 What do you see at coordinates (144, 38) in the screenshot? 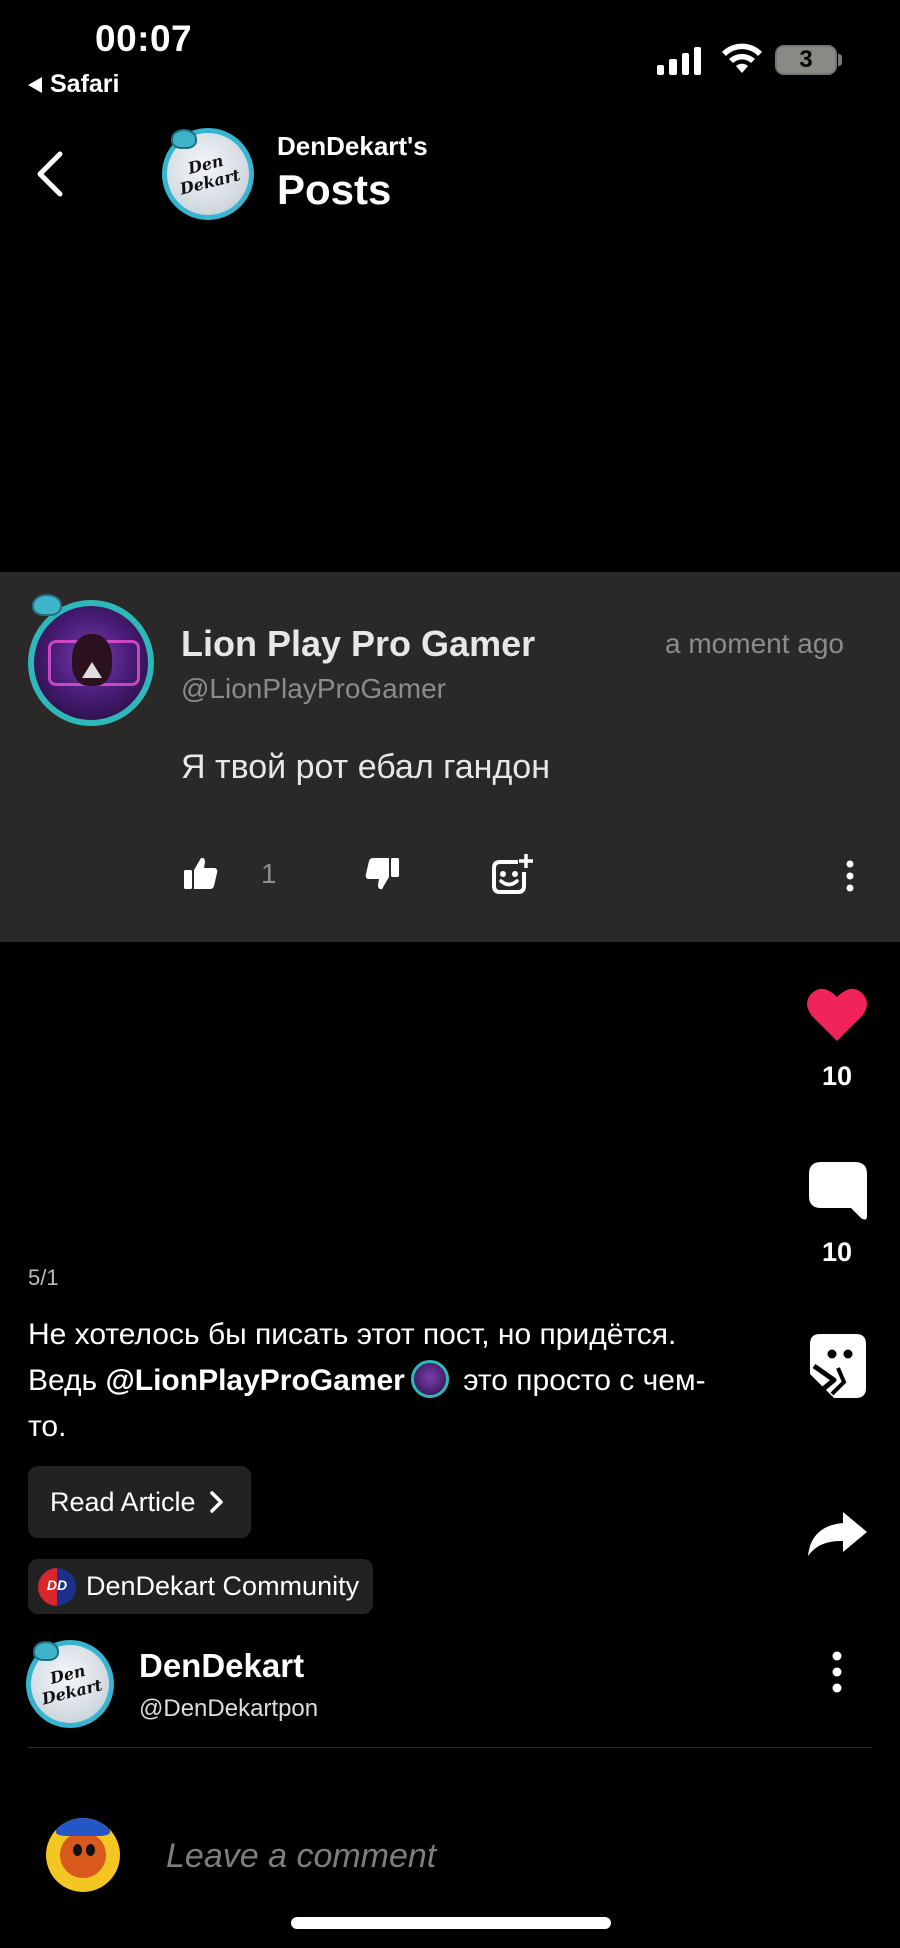
I see `status-time: 00:07` at bounding box center [144, 38].